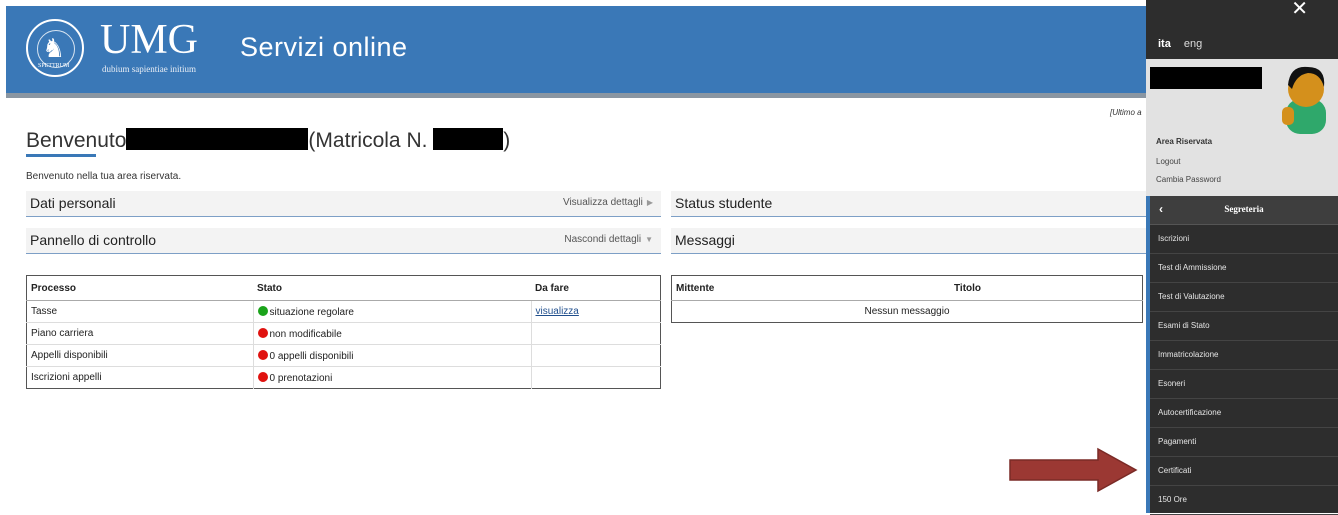 This screenshot has height=515, width=1338. I want to click on welcome-heading: Benvenuto (Matricola N. ), so click(268, 140).